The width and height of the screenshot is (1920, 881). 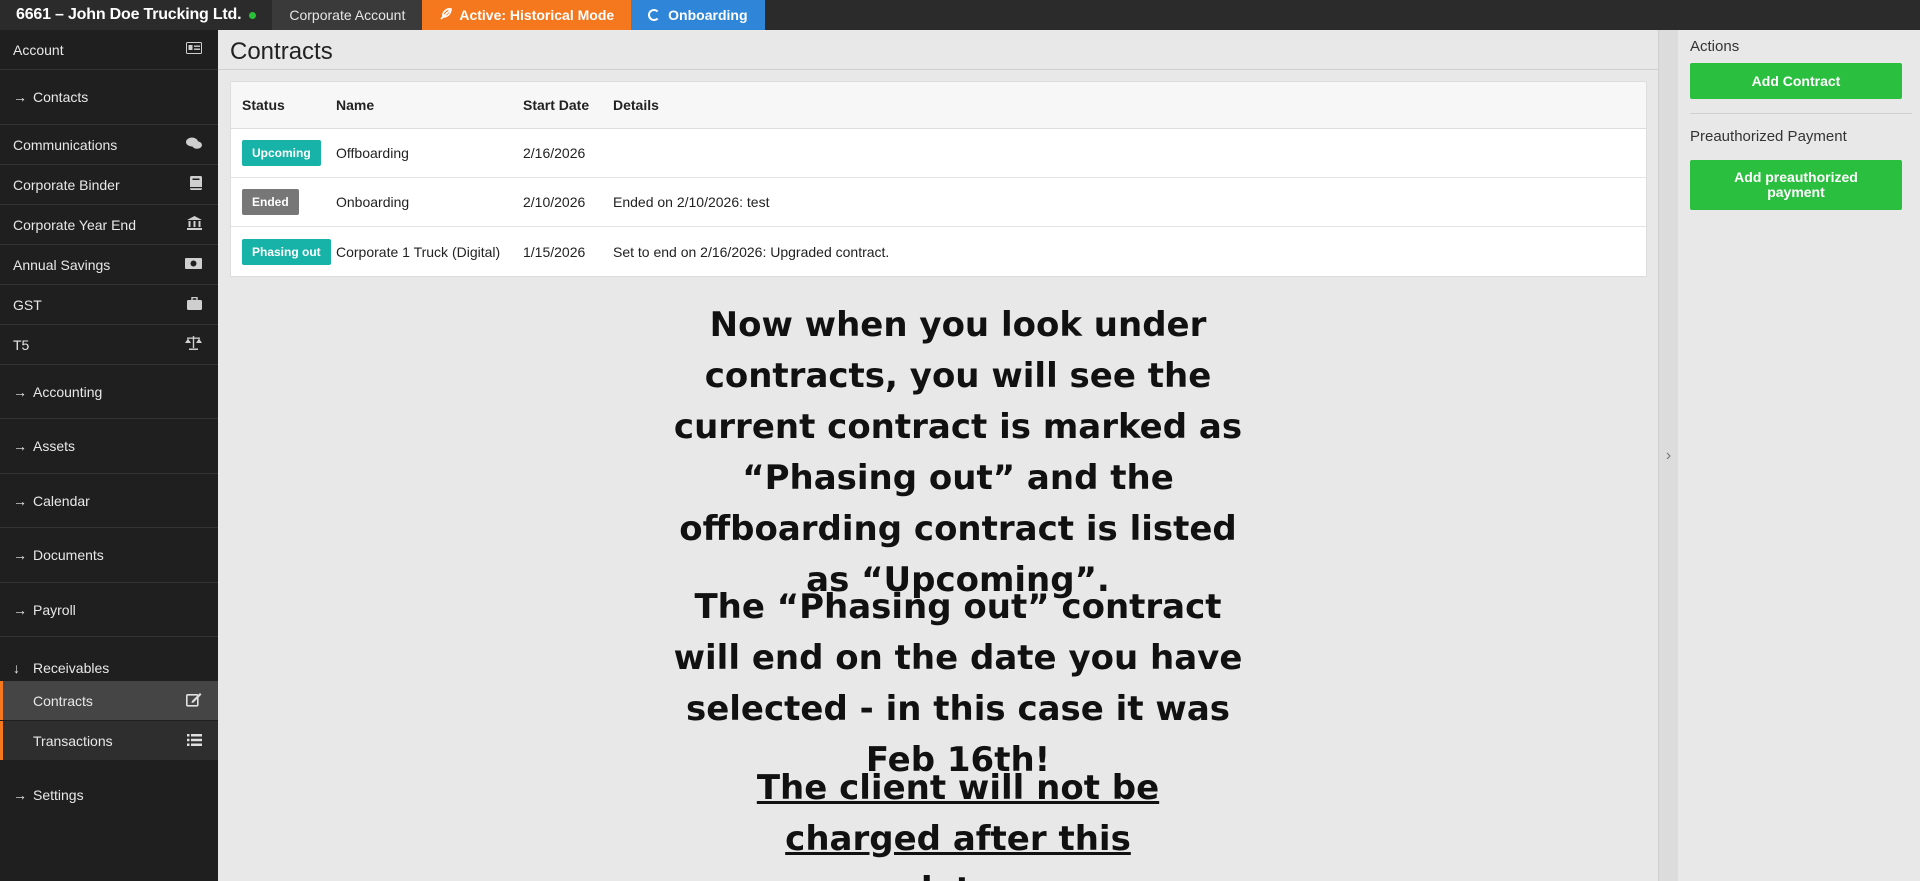 I want to click on column-header-details: Details, so click(x=1129, y=105).